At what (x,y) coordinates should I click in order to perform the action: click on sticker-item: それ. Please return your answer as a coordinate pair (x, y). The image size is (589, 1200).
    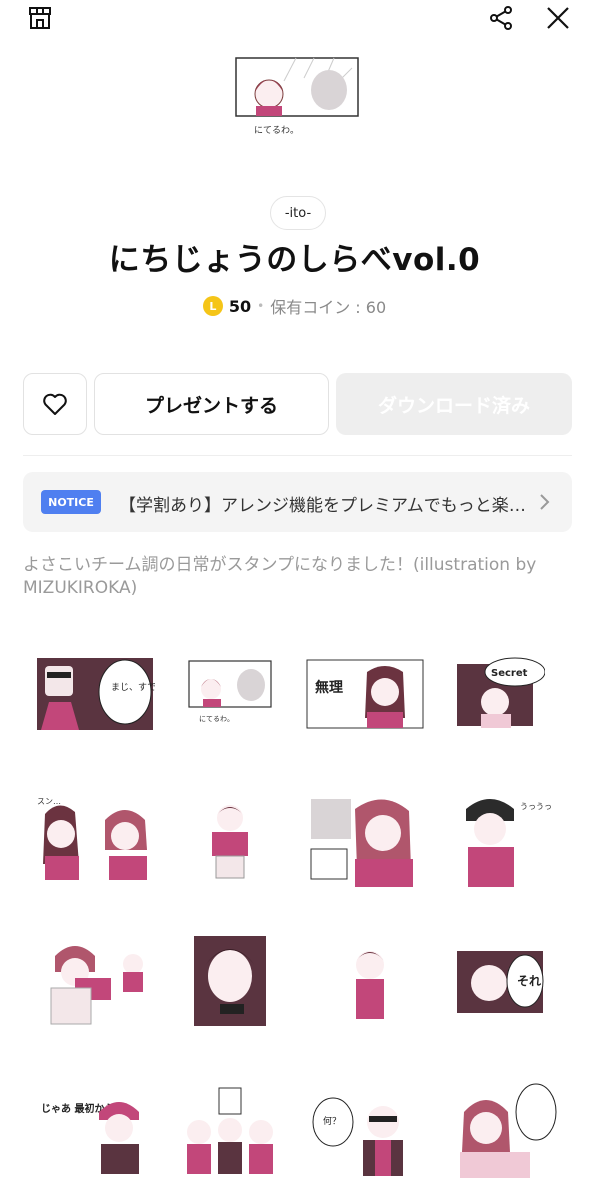
    Looking at the image, I should click on (500, 982).